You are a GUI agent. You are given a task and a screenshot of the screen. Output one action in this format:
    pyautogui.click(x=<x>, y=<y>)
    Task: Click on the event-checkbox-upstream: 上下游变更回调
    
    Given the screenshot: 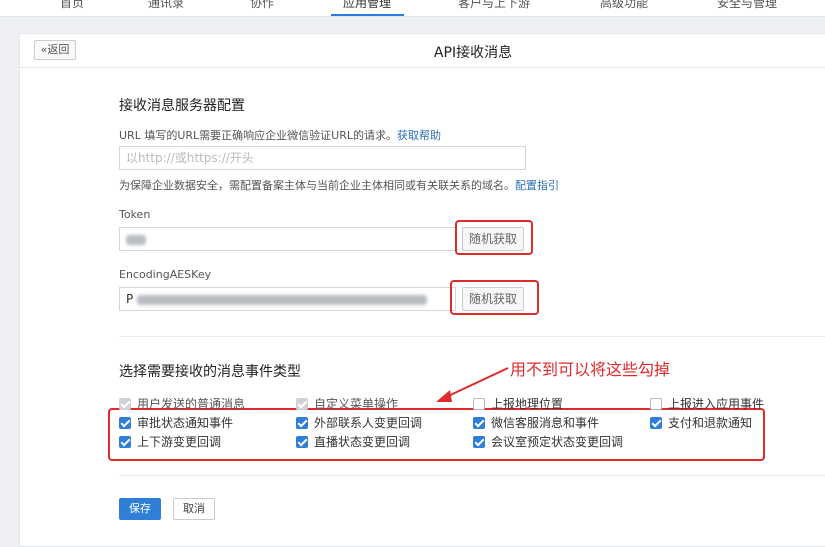 What is the action you would take?
    pyautogui.click(x=170, y=441)
    